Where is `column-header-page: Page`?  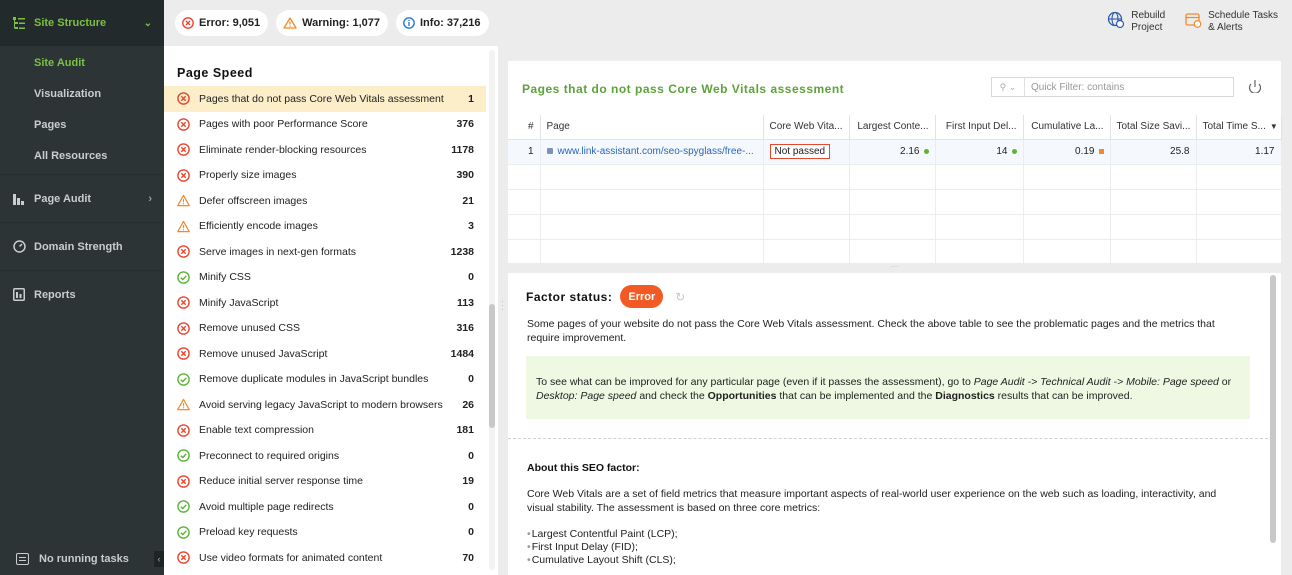
column-header-page: Page is located at coordinates (652, 127).